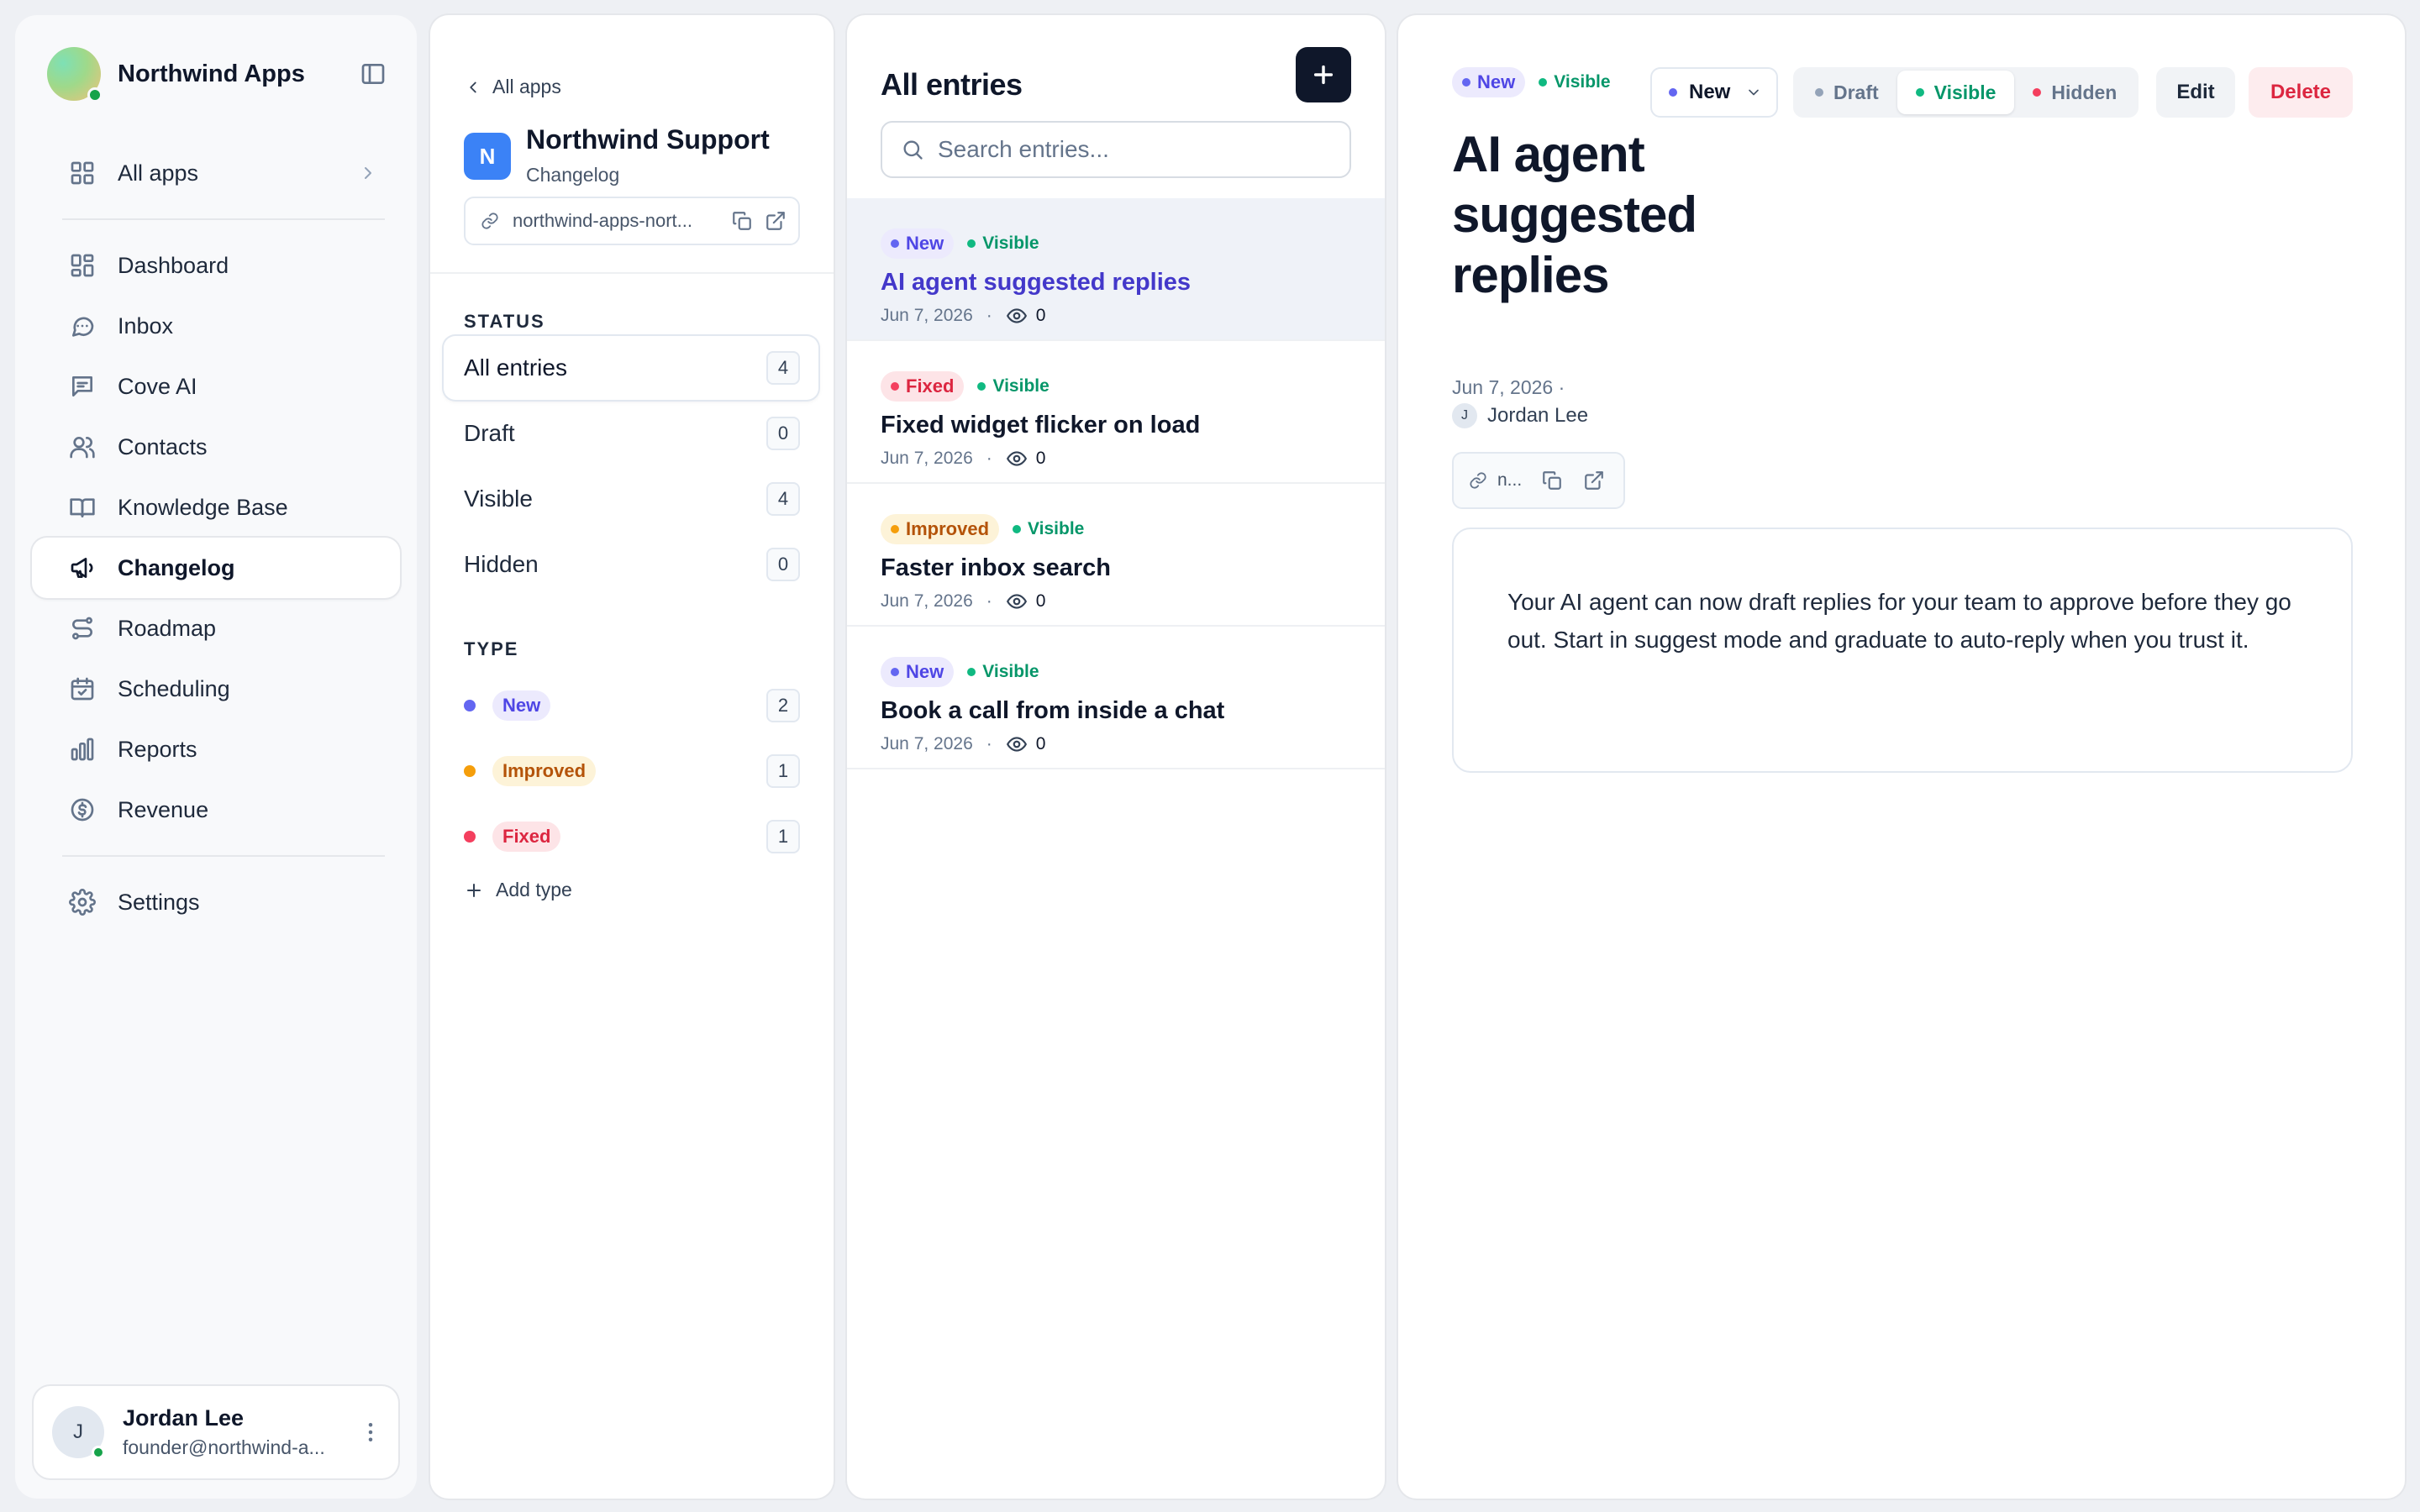  What do you see at coordinates (216, 810) in the screenshot?
I see `sidebar-item-revenue: Revenue` at bounding box center [216, 810].